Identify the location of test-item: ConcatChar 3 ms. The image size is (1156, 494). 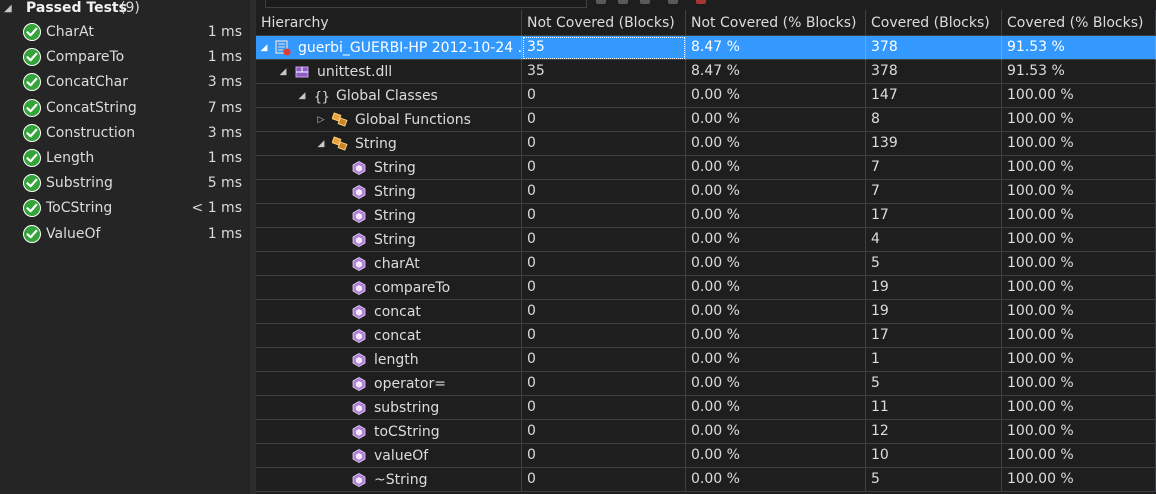
(125, 82).